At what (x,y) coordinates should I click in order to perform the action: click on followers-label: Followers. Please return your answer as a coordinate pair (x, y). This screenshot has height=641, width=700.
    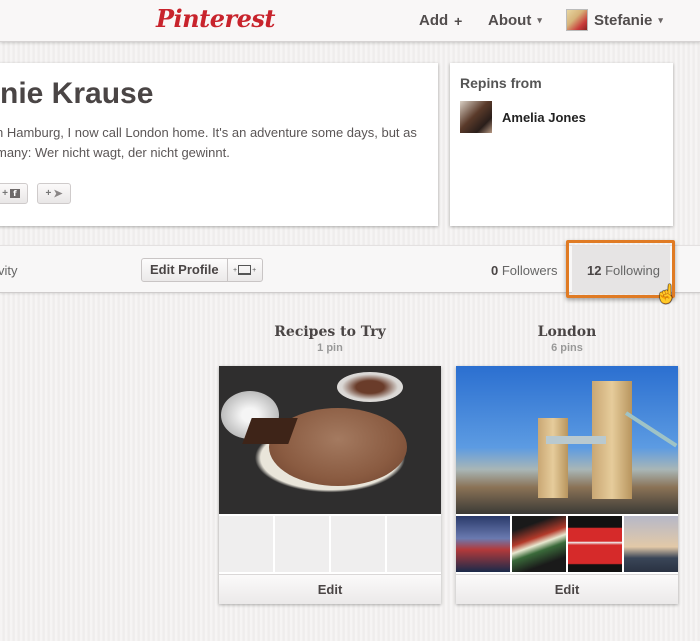
    Looking at the image, I should click on (528, 270).